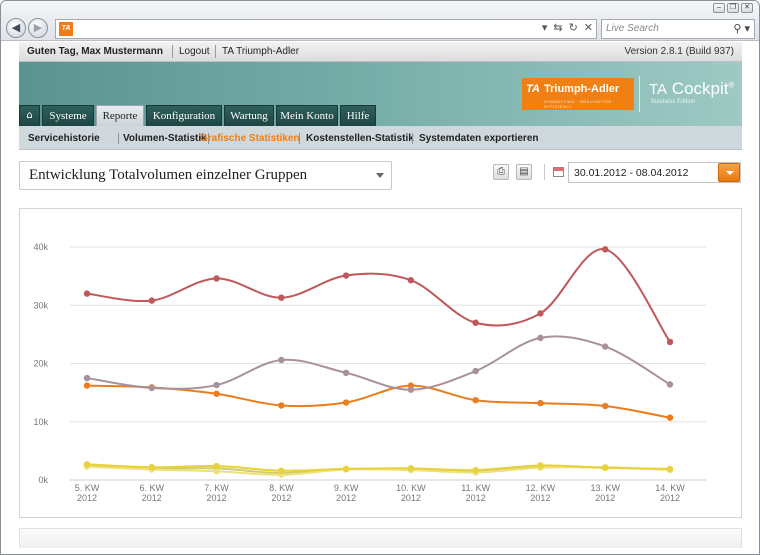 This screenshot has width=760, height=555. I want to click on chevron-down-icon, so click(380, 175).